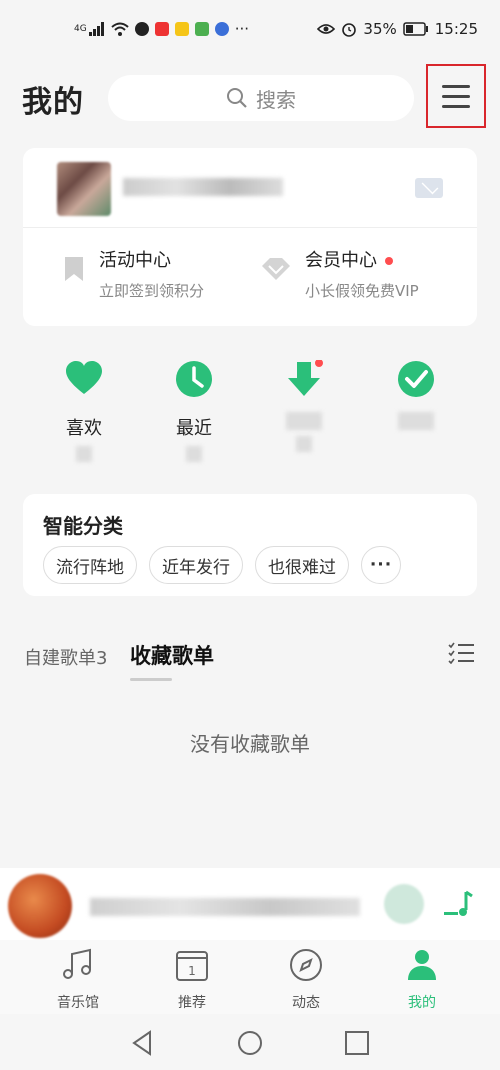 The image size is (500, 1070). I want to click on vip-center-subtitle: 小长假领免费VIP, so click(362, 291).